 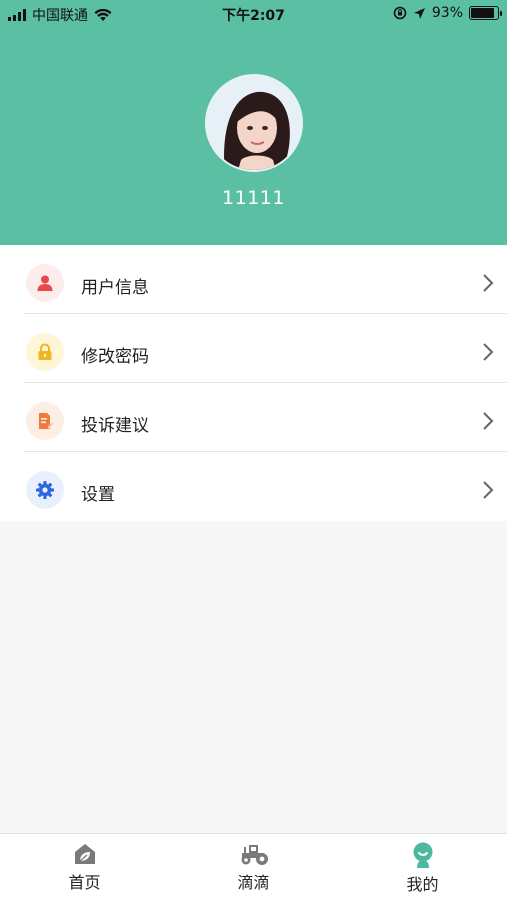 What do you see at coordinates (115, 426) in the screenshot?
I see `menu-item-label: 投诉建议` at bounding box center [115, 426].